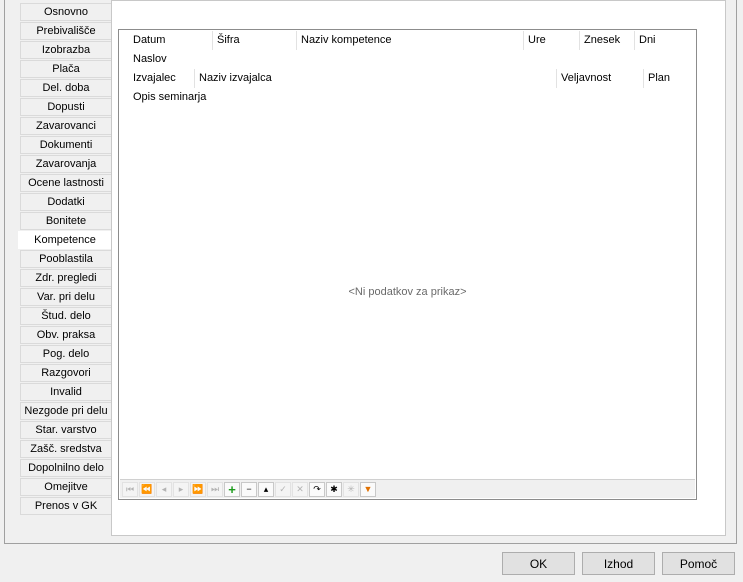 Image resolution: width=743 pixels, height=582 pixels. What do you see at coordinates (66, 430) in the screenshot?
I see `tab-star-varstvo: Star. varstvo` at bounding box center [66, 430].